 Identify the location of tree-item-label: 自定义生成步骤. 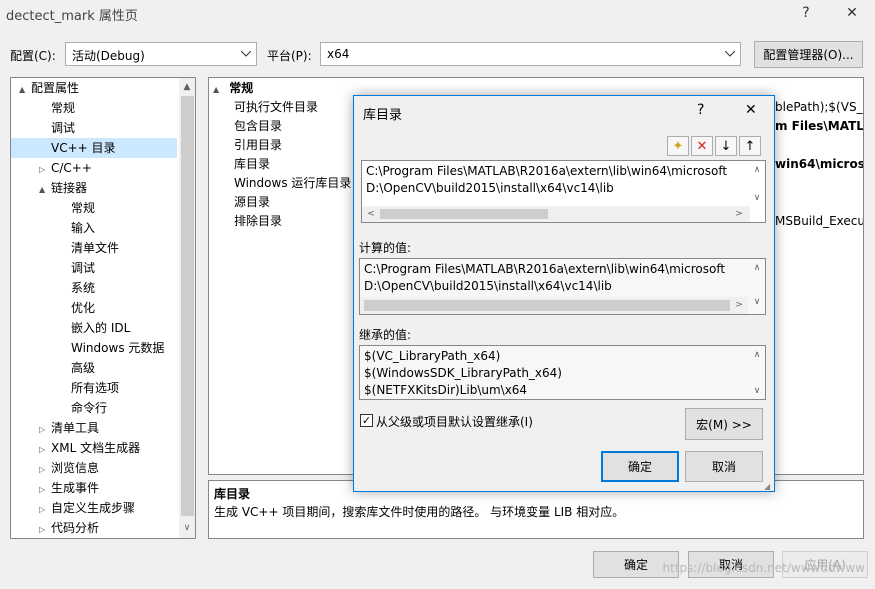
(93, 508).